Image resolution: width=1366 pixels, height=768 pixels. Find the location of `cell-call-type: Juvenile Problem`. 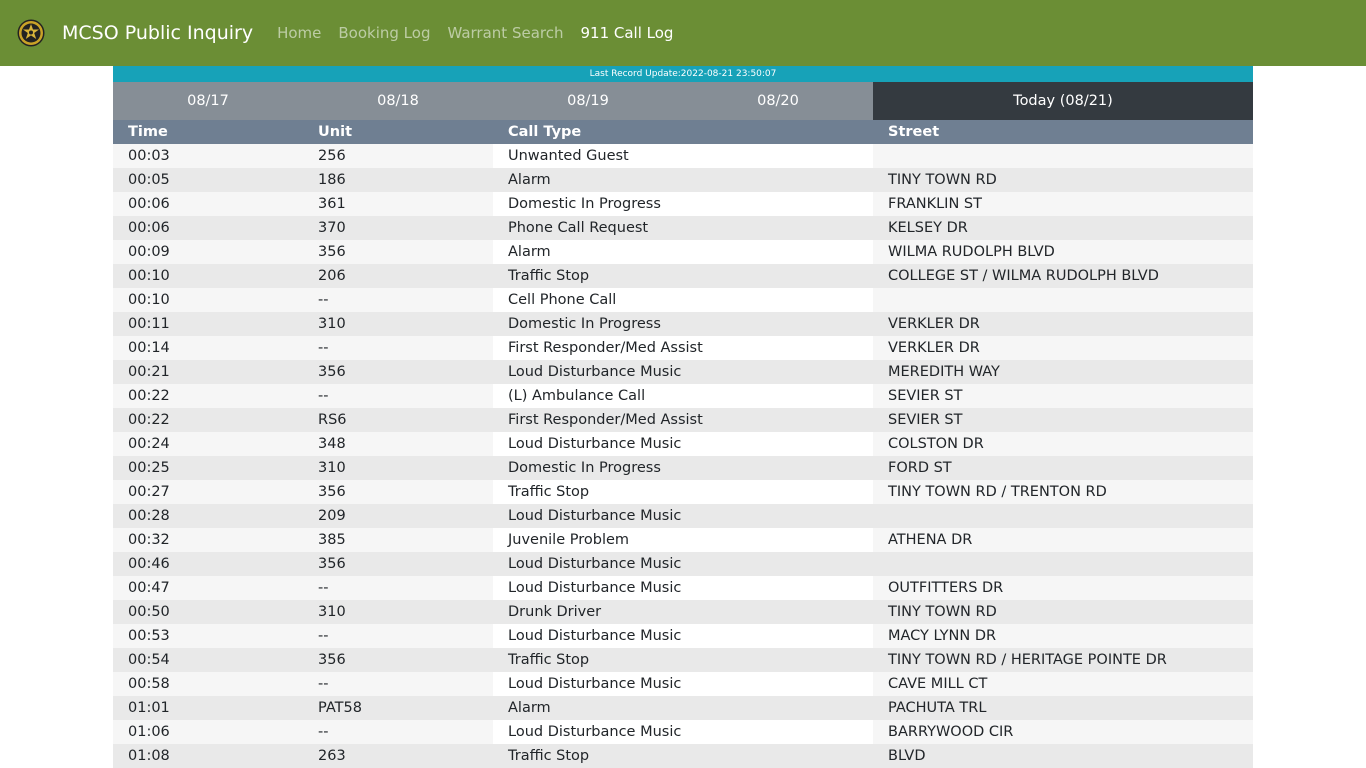

cell-call-type: Juvenile Problem is located at coordinates (683, 540).